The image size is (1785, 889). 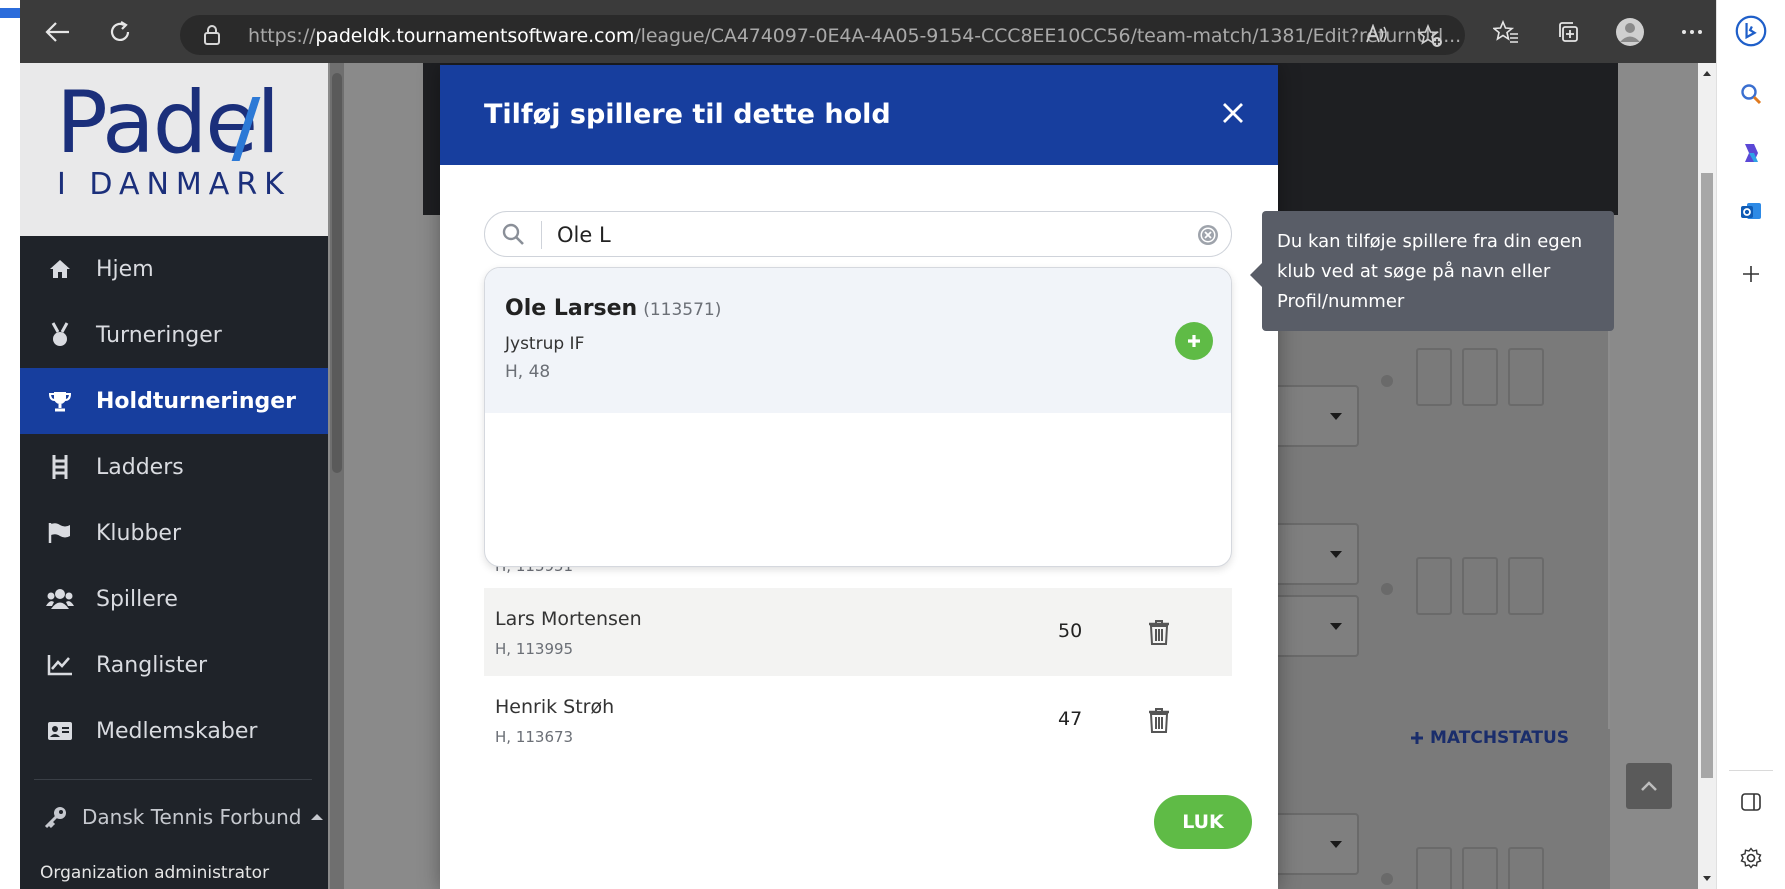 What do you see at coordinates (337, 476) in the screenshot?
I see `sidebar-scrollbar` at bounding box center [337, 476].